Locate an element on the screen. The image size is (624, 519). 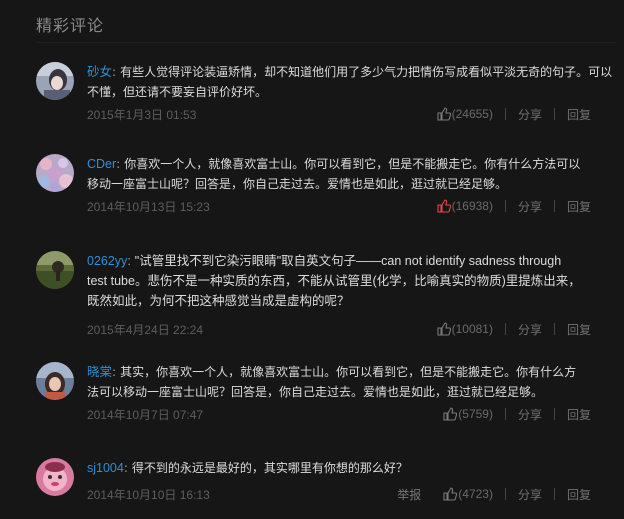
comment-meta: 2014年10月10日 16:13 举报 (4723) 分享 回复 is located at coordinates (339, 494).